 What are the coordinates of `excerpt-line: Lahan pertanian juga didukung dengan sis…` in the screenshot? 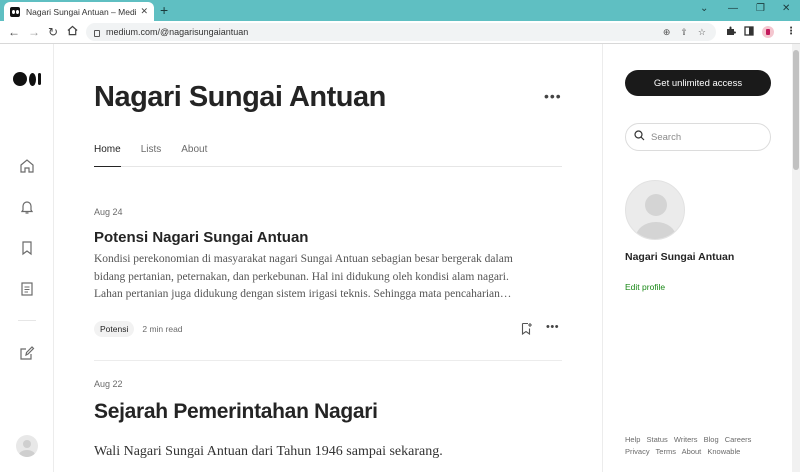 It's located at (303, 294).